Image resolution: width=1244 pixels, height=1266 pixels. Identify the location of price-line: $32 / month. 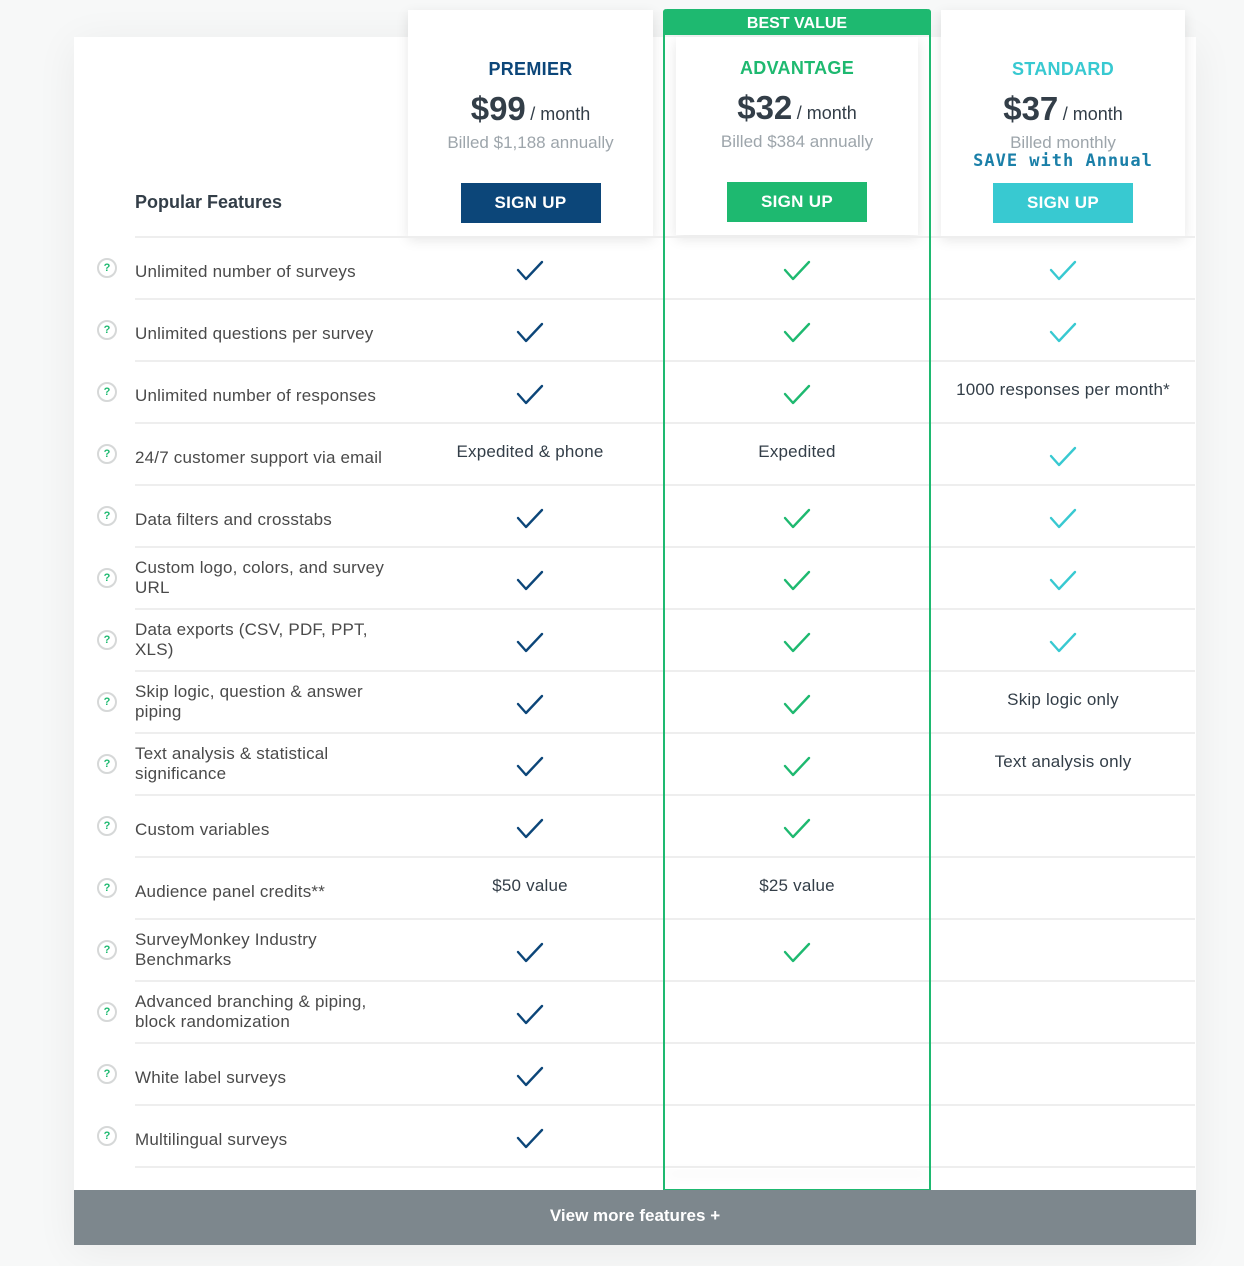
(797, 108).